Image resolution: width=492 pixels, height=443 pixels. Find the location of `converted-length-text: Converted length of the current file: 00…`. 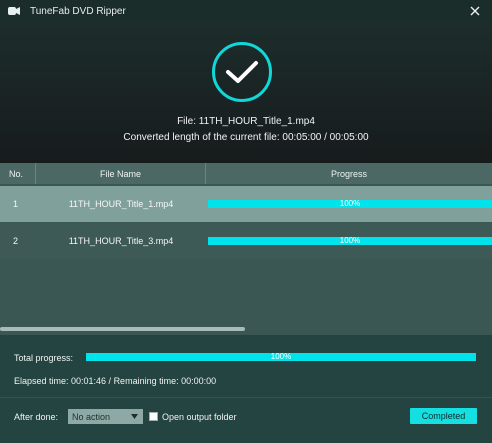

converted-length-text: Converted length of the current file: 00… is located at coordinates (246, 137).